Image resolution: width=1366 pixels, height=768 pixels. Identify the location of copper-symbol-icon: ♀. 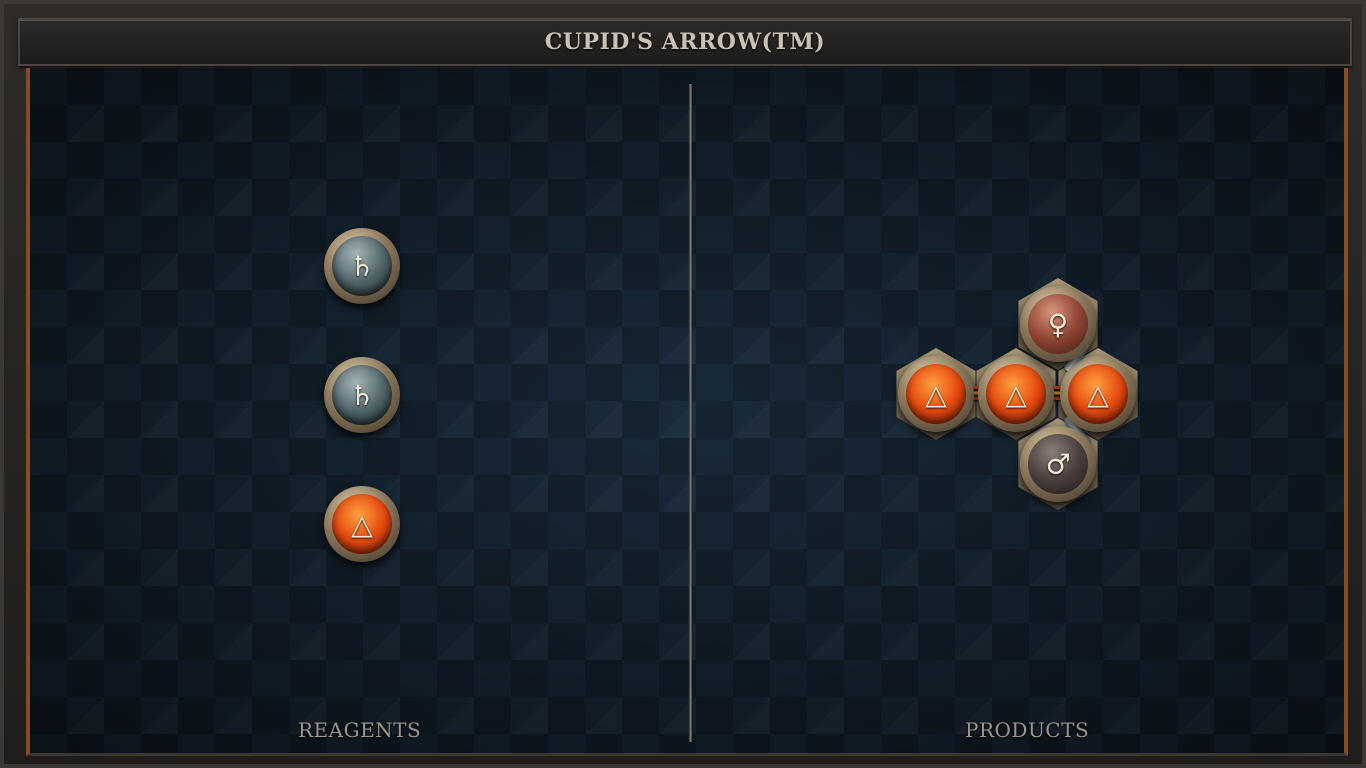
(1058, 324).